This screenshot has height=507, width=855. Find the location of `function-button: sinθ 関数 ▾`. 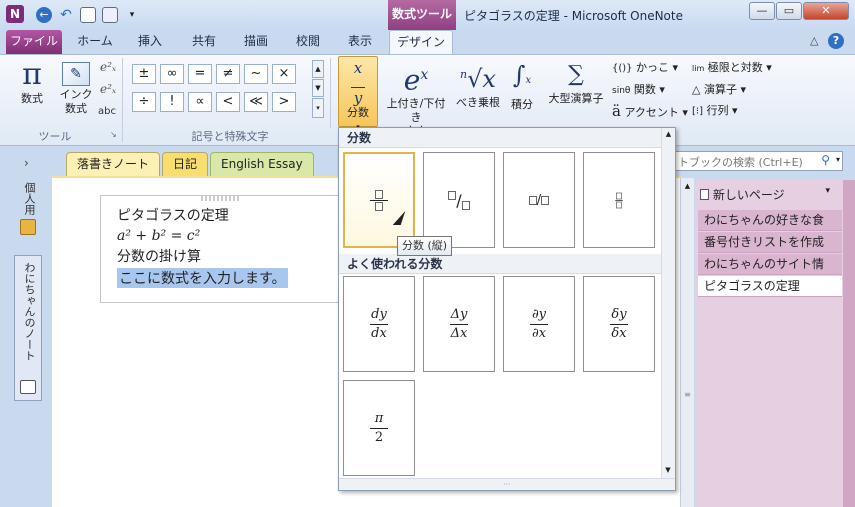

function-button: sinθ 関数 ▾ is located at coordinates (638, 89).